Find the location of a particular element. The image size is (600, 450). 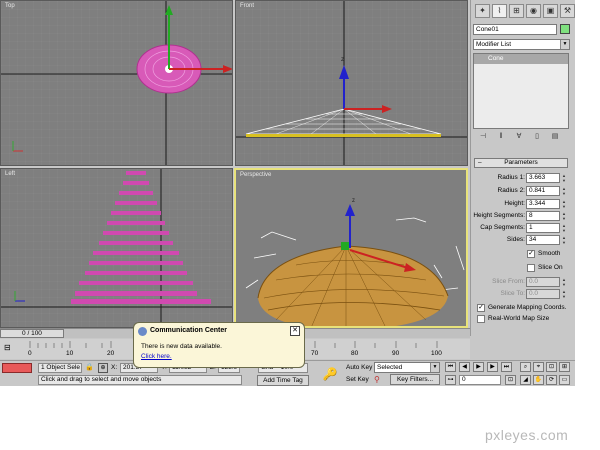

zoom-extents-all-icon: ⊞ is located at coordinates (564, 367).